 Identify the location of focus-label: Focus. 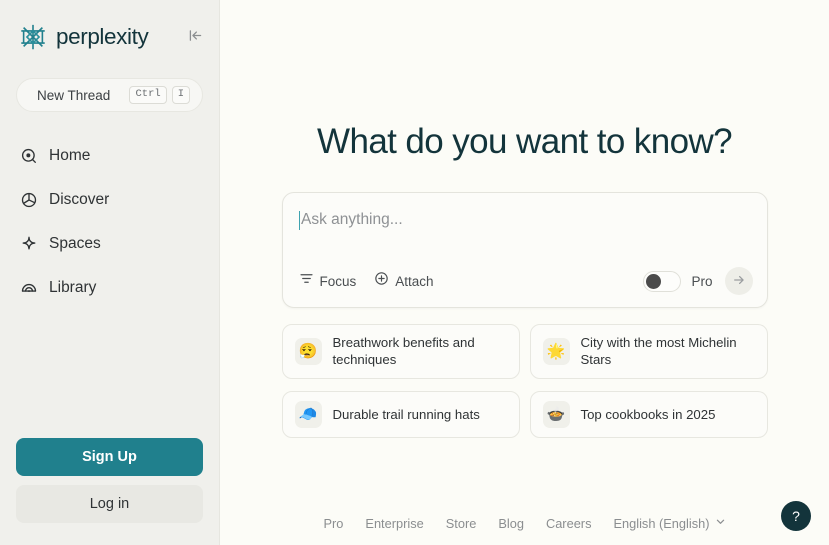
(338, 281).